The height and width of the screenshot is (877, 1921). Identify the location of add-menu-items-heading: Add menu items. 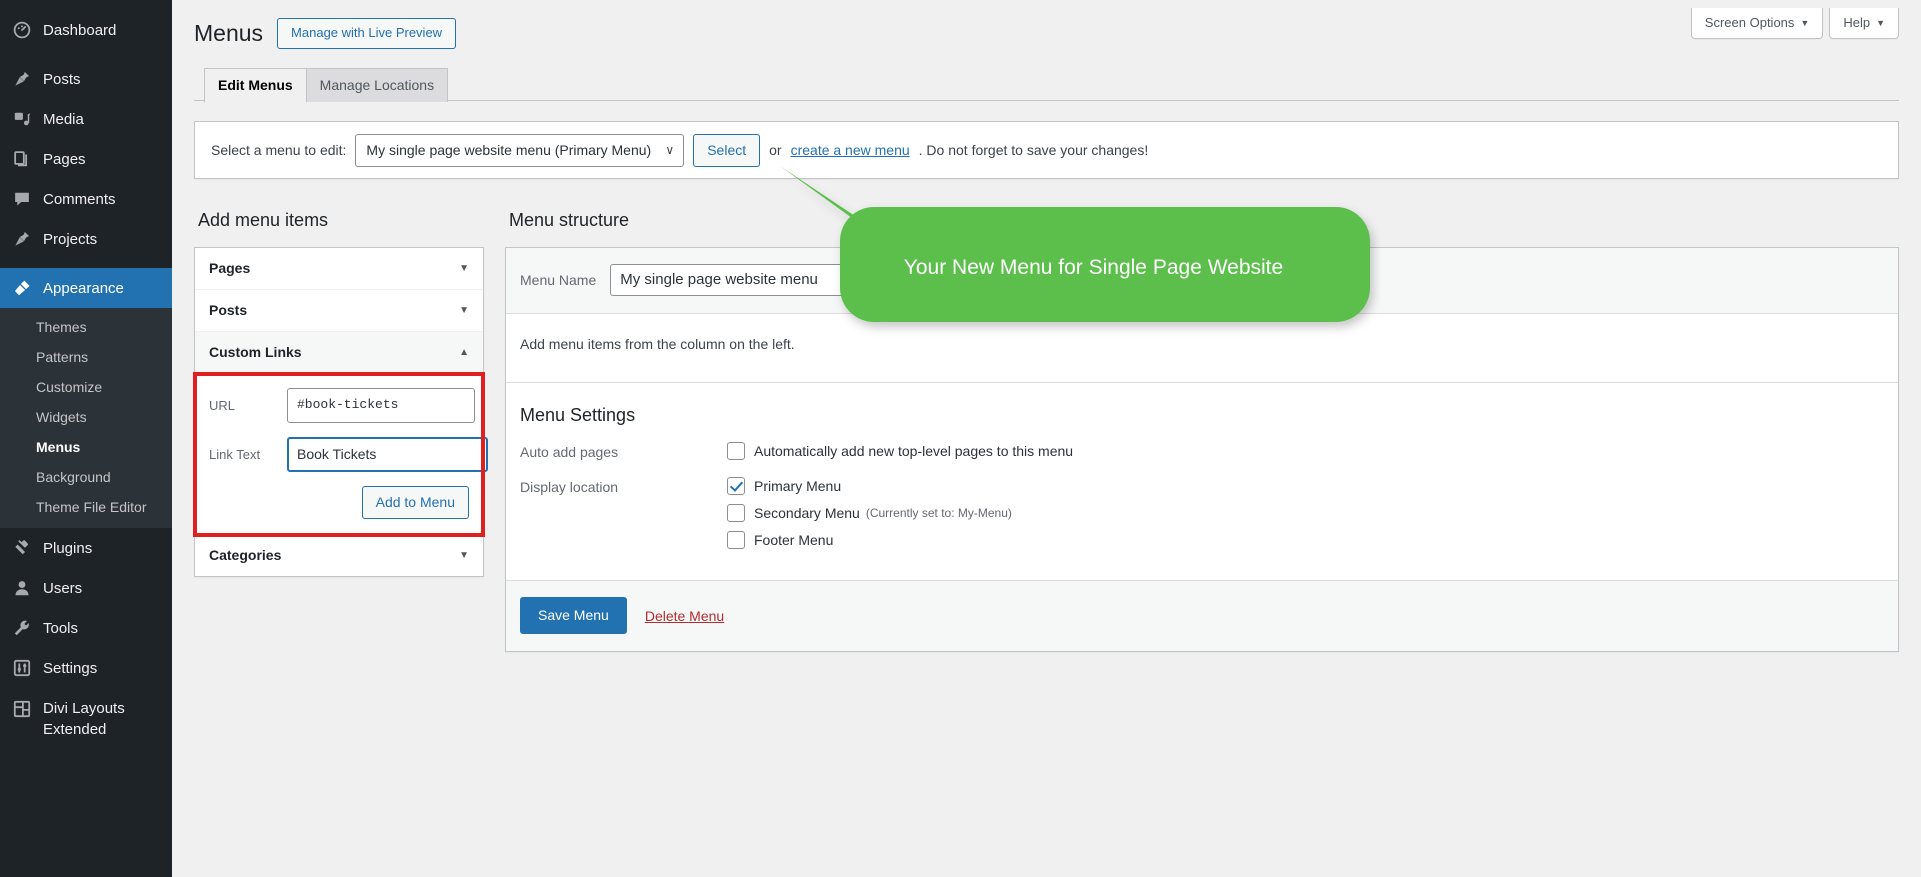
(263, 220).